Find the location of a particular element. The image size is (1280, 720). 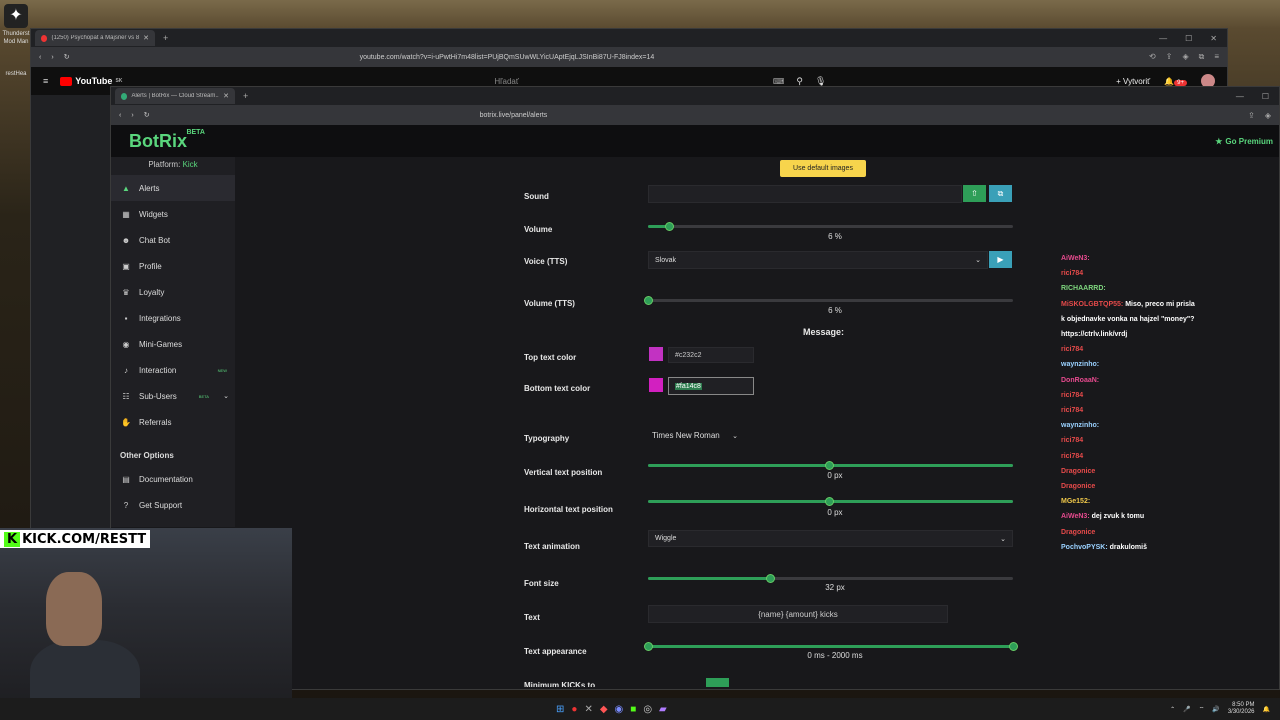

desktop-icons: ✦ Thunderst Mod Man restHea is located at coordinates (16, 46).